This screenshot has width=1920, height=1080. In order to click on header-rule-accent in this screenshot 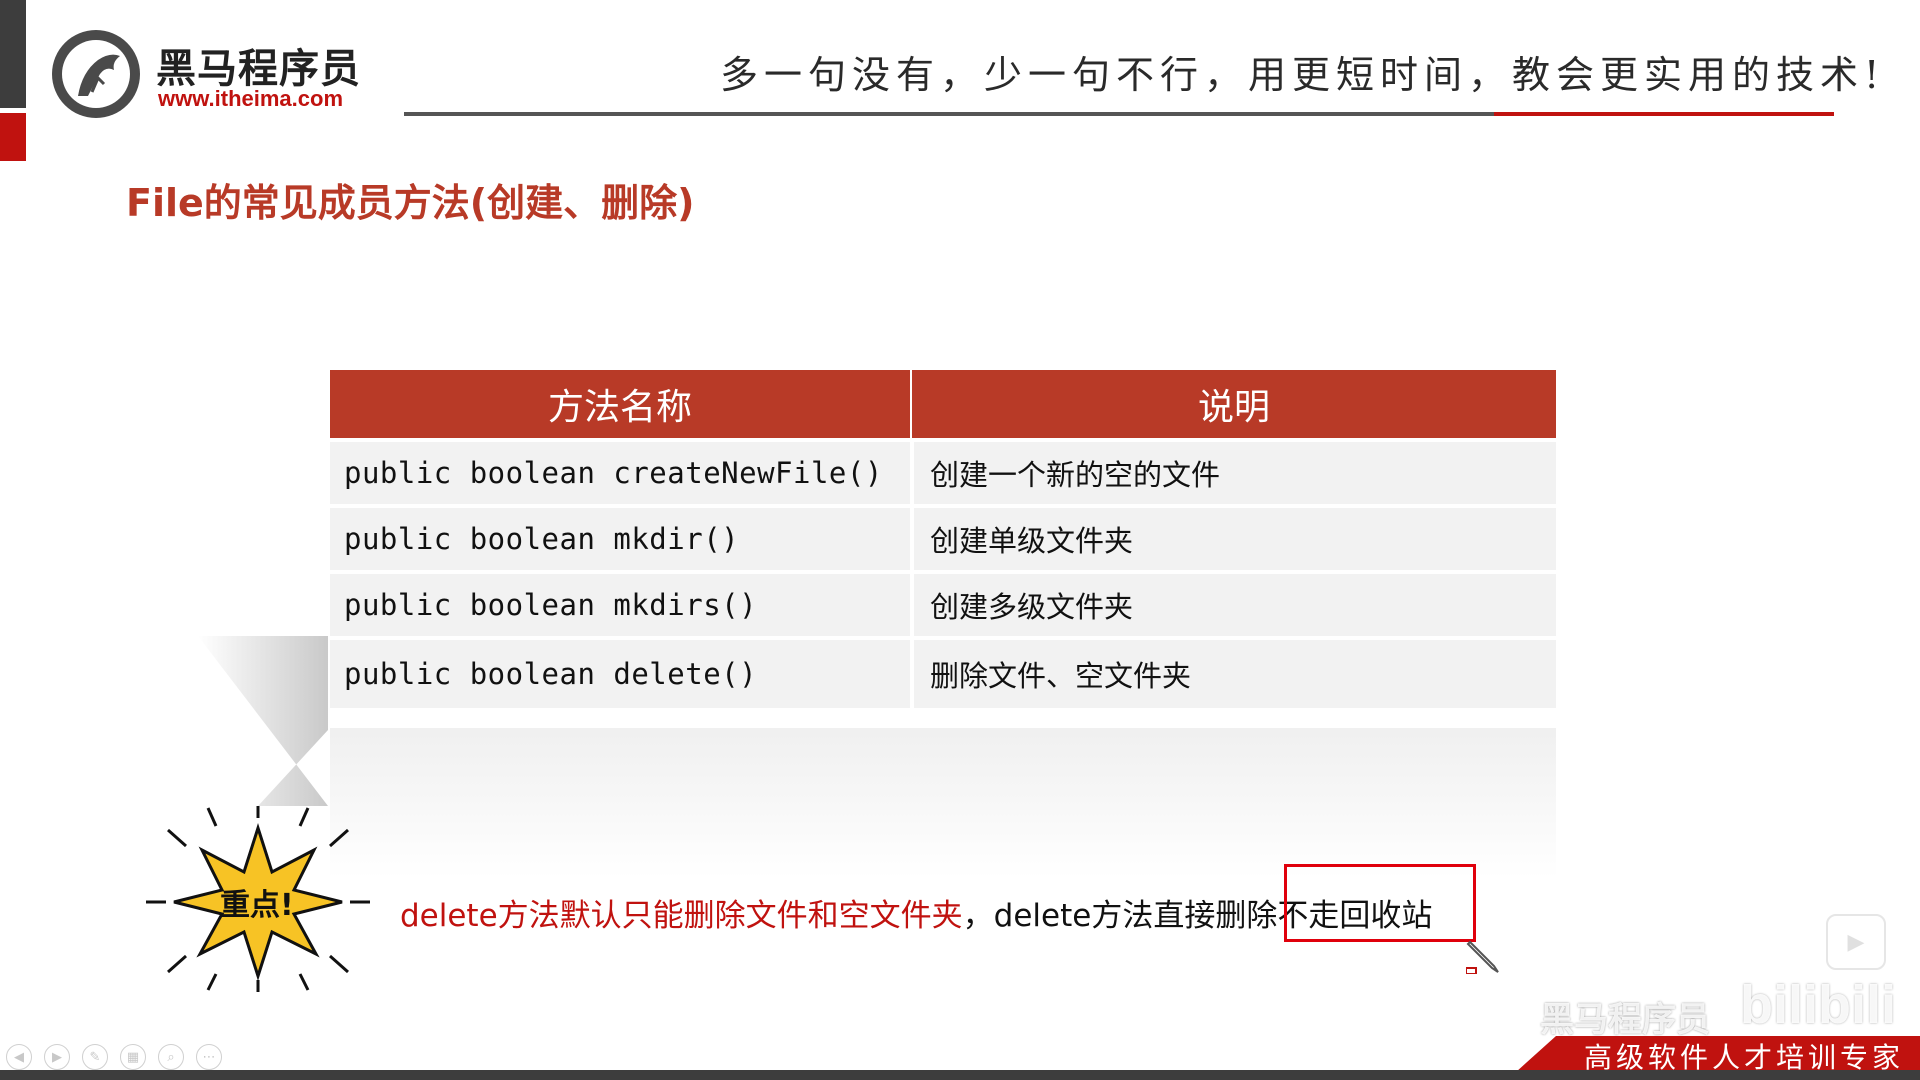, I will do `click(1664, 114)`.